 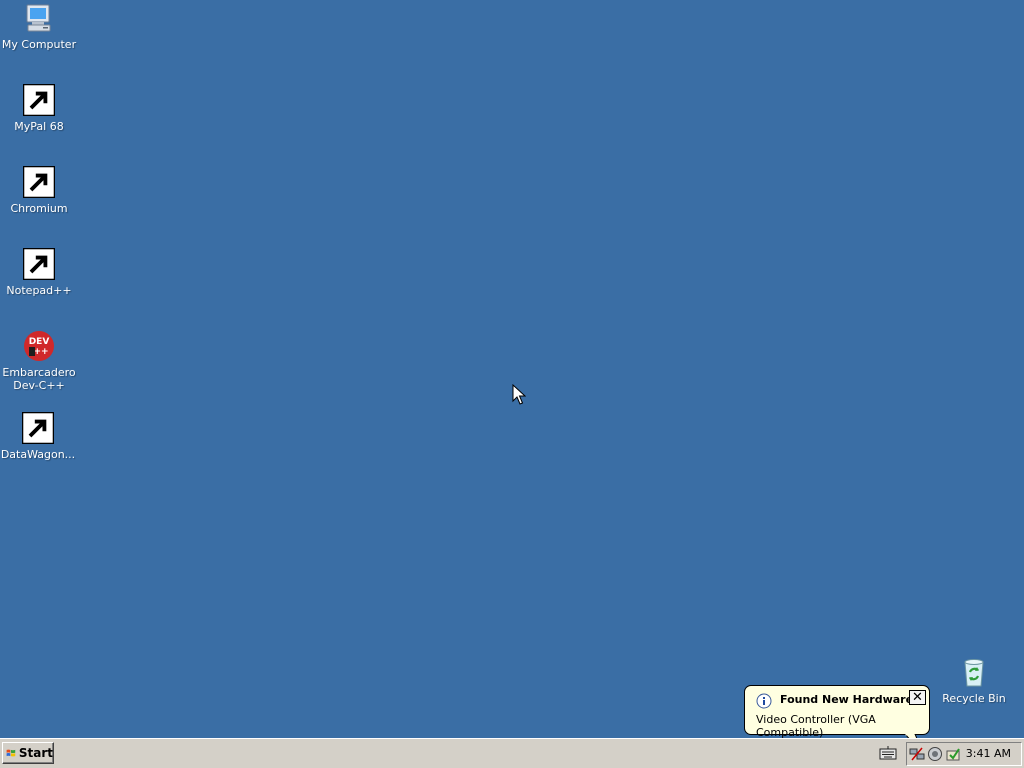 I want to click on desktop-icon-chromium: Chromium, so click(x=39, y=190).